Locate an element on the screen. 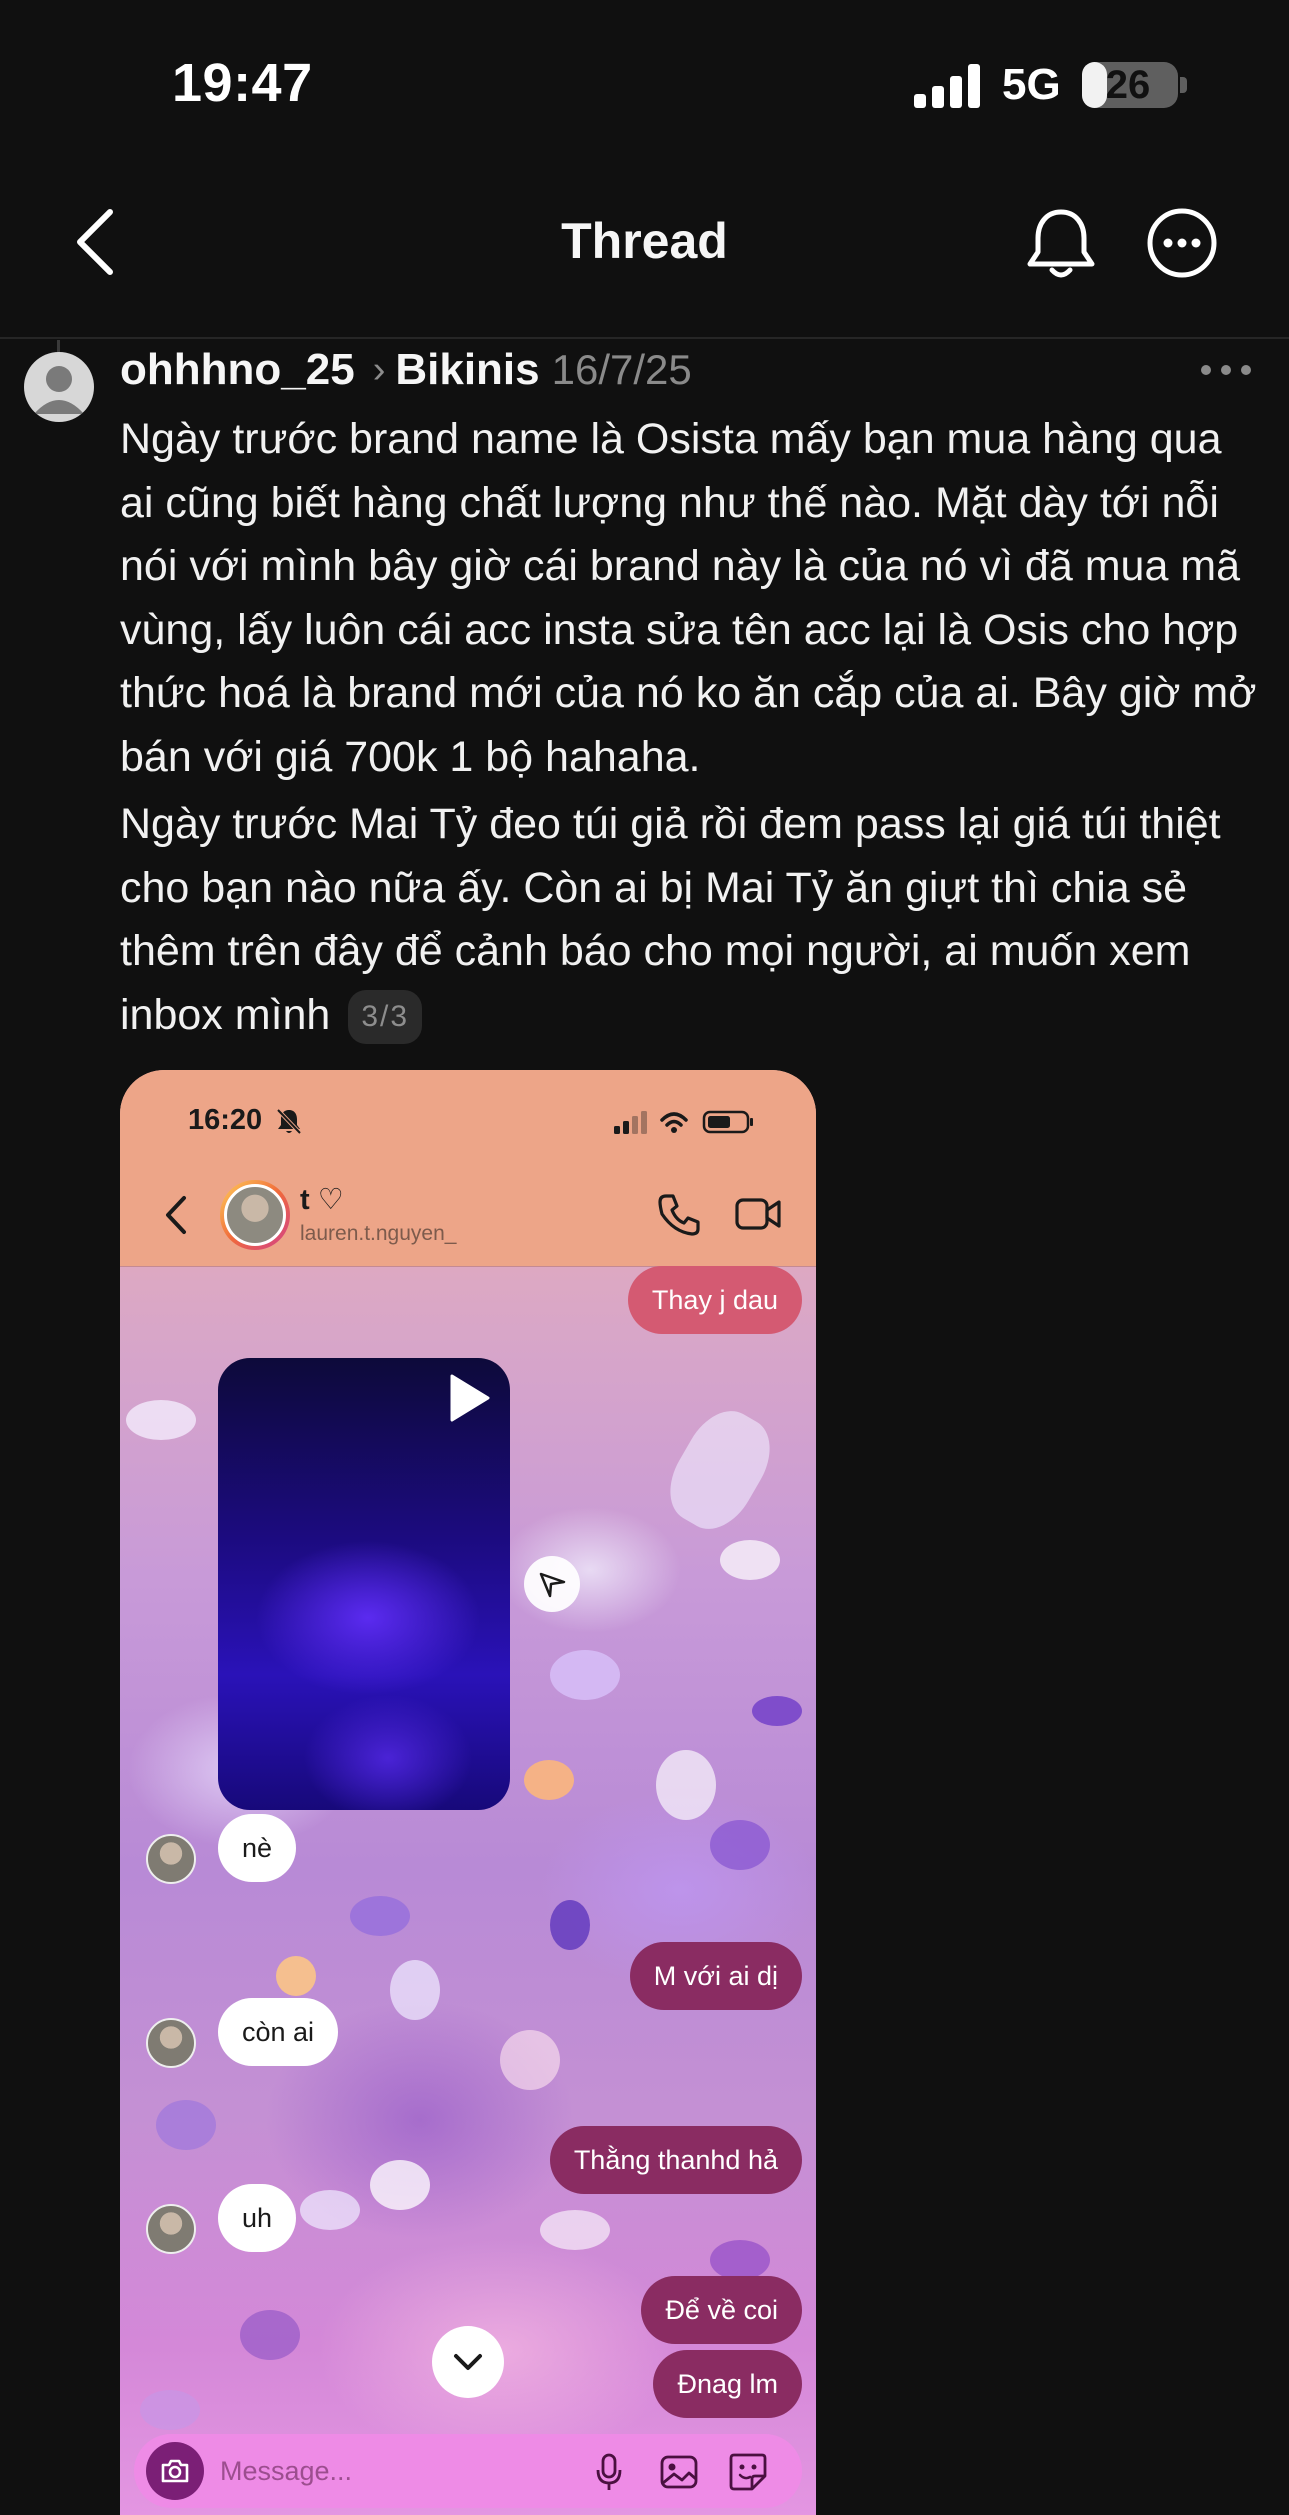 Image resolution: width=1289 pixels, height=2515 pixels. more-horizontal-icon is located at coordinates (1226, 370).